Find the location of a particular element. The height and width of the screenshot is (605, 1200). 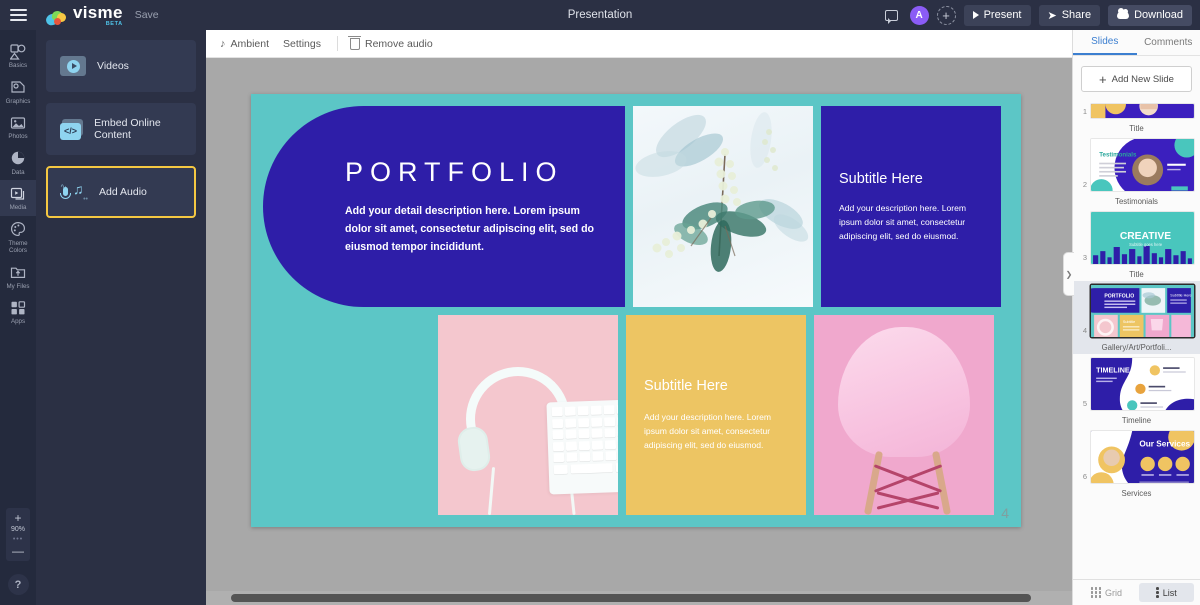

visme-logo: visme BETA is located at coordinates (83, 15).